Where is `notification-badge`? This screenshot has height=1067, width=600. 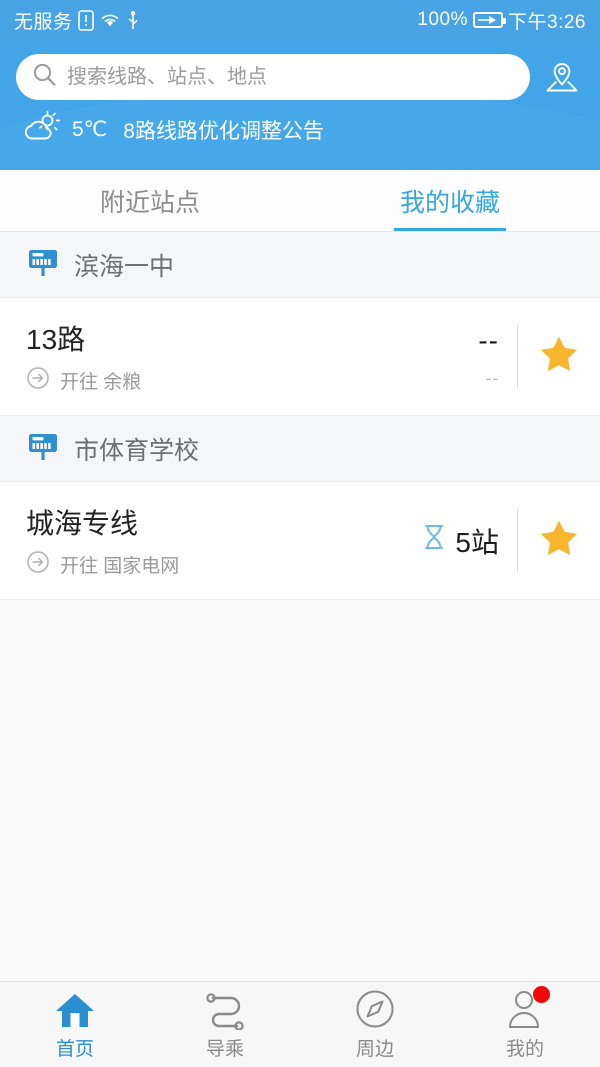
notification-badge is located at coordinates (541, 994).